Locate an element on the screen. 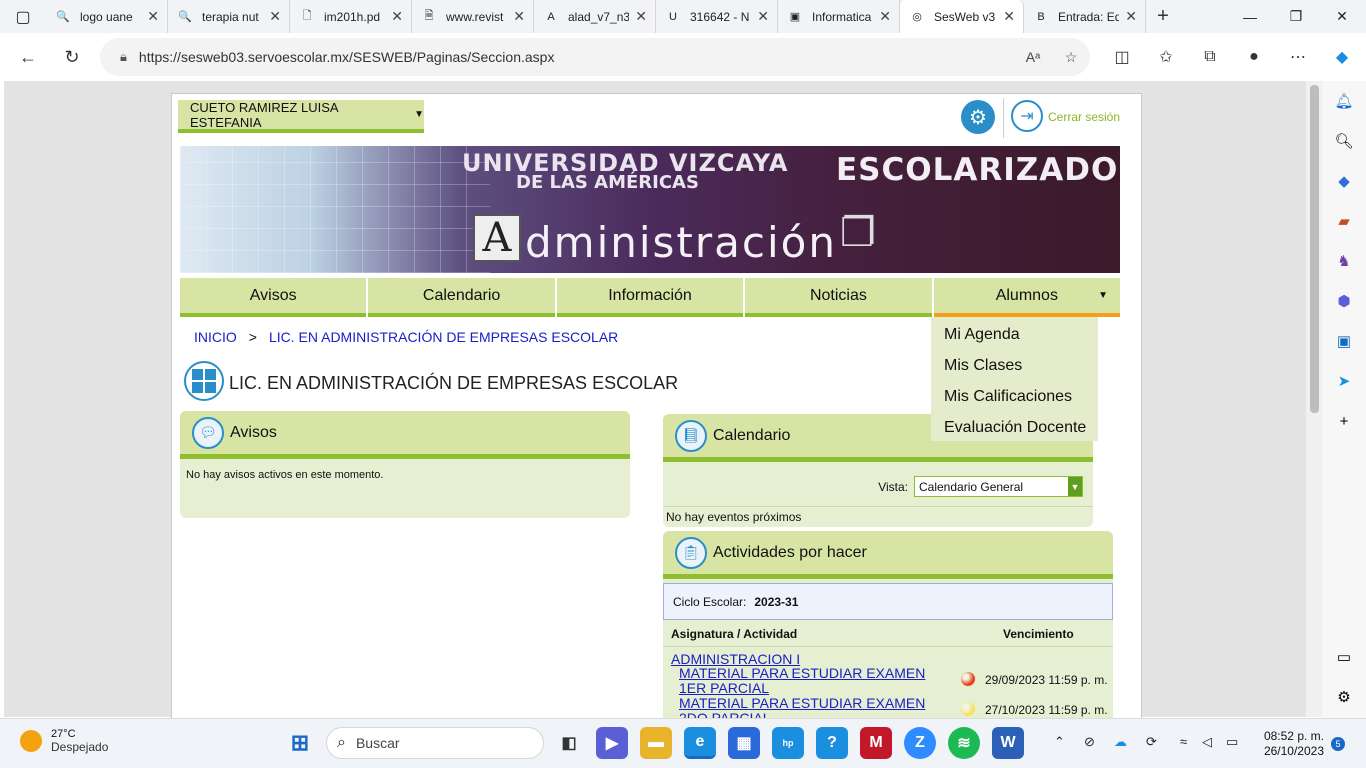  clock: 08:52 p. m. 26/10/2023 is located at coordinates (1290, 744).